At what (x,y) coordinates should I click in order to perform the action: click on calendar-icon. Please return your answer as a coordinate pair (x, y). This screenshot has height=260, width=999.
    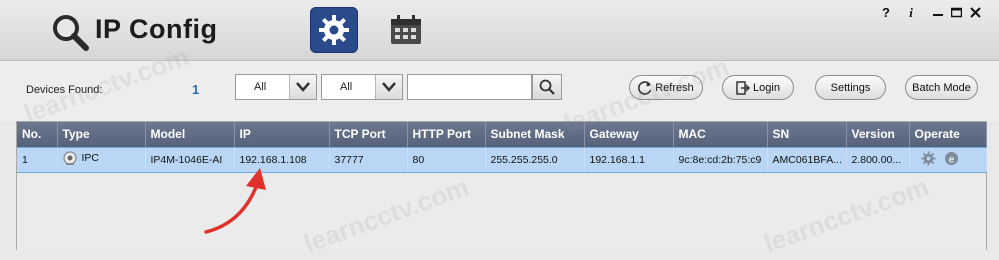
    Looking at the image, I should click on (406, 29).